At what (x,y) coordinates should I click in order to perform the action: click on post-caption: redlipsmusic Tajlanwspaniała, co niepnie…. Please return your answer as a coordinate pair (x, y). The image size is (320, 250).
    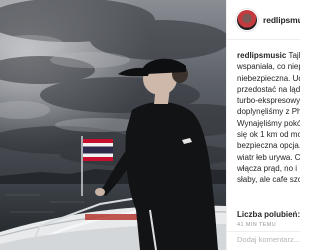
    Looking at the image, I should click on (268, 118).